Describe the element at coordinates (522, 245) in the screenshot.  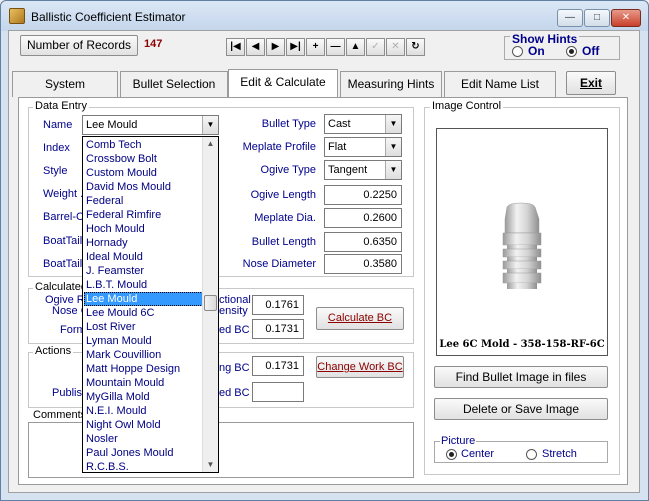
I see `bullet-image` at that location.